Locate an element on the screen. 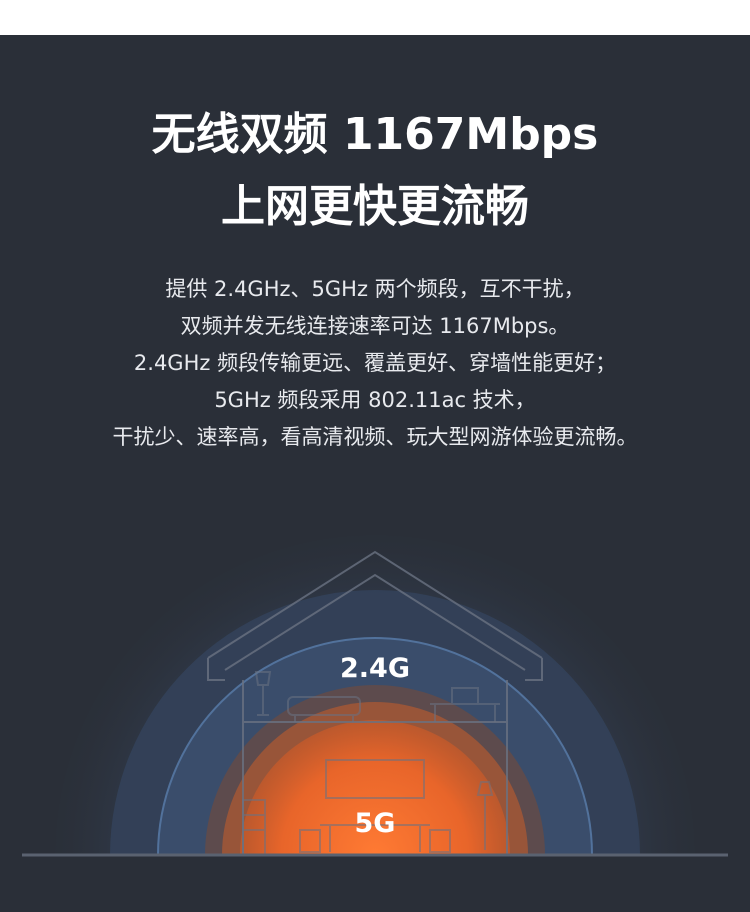 This screenshot has height=912, width=750. feature-title-line2: 上网更快更流畅 is located at coordinates (375, 206).